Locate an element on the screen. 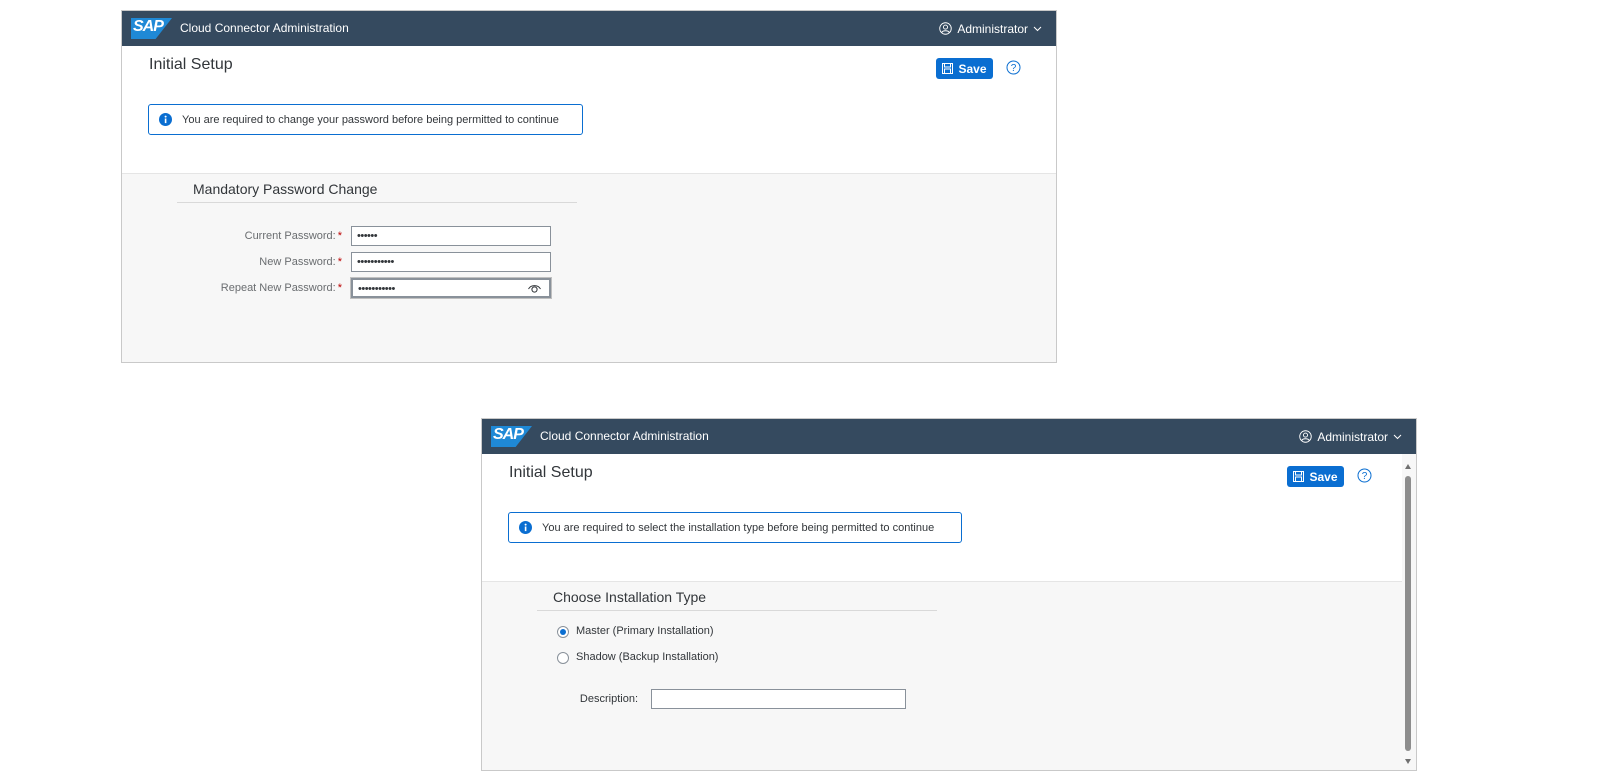 Image resolution: width=1600 pixels, height=774 pixels. scrollbar-thumb is located at coordinates (1408, 613).